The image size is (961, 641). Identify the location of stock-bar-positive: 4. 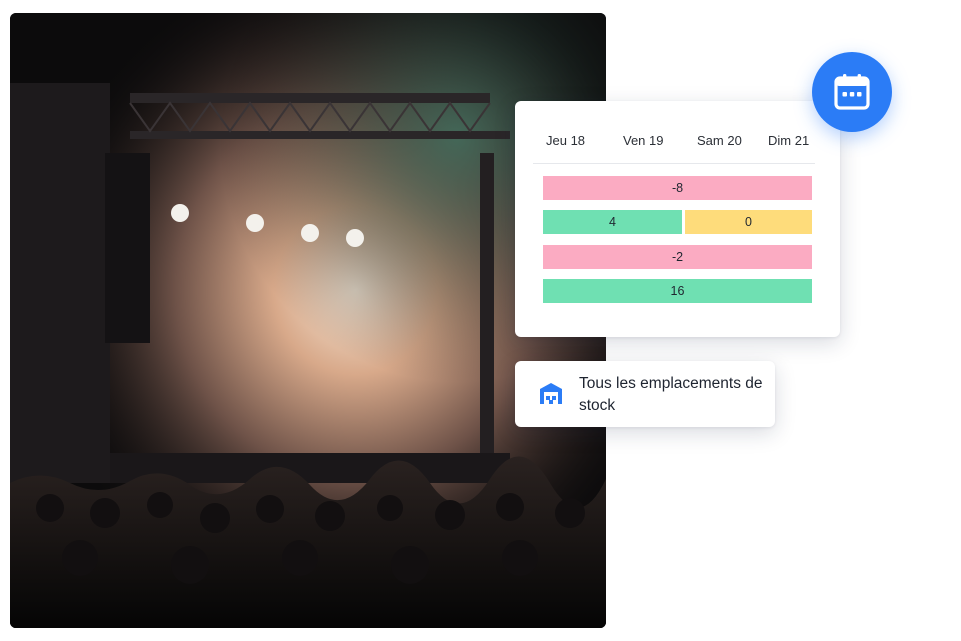
(612, 222).